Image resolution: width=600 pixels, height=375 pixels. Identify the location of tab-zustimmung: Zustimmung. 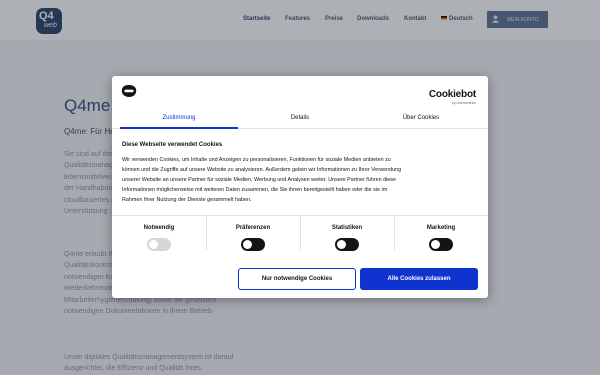
(179, 118).